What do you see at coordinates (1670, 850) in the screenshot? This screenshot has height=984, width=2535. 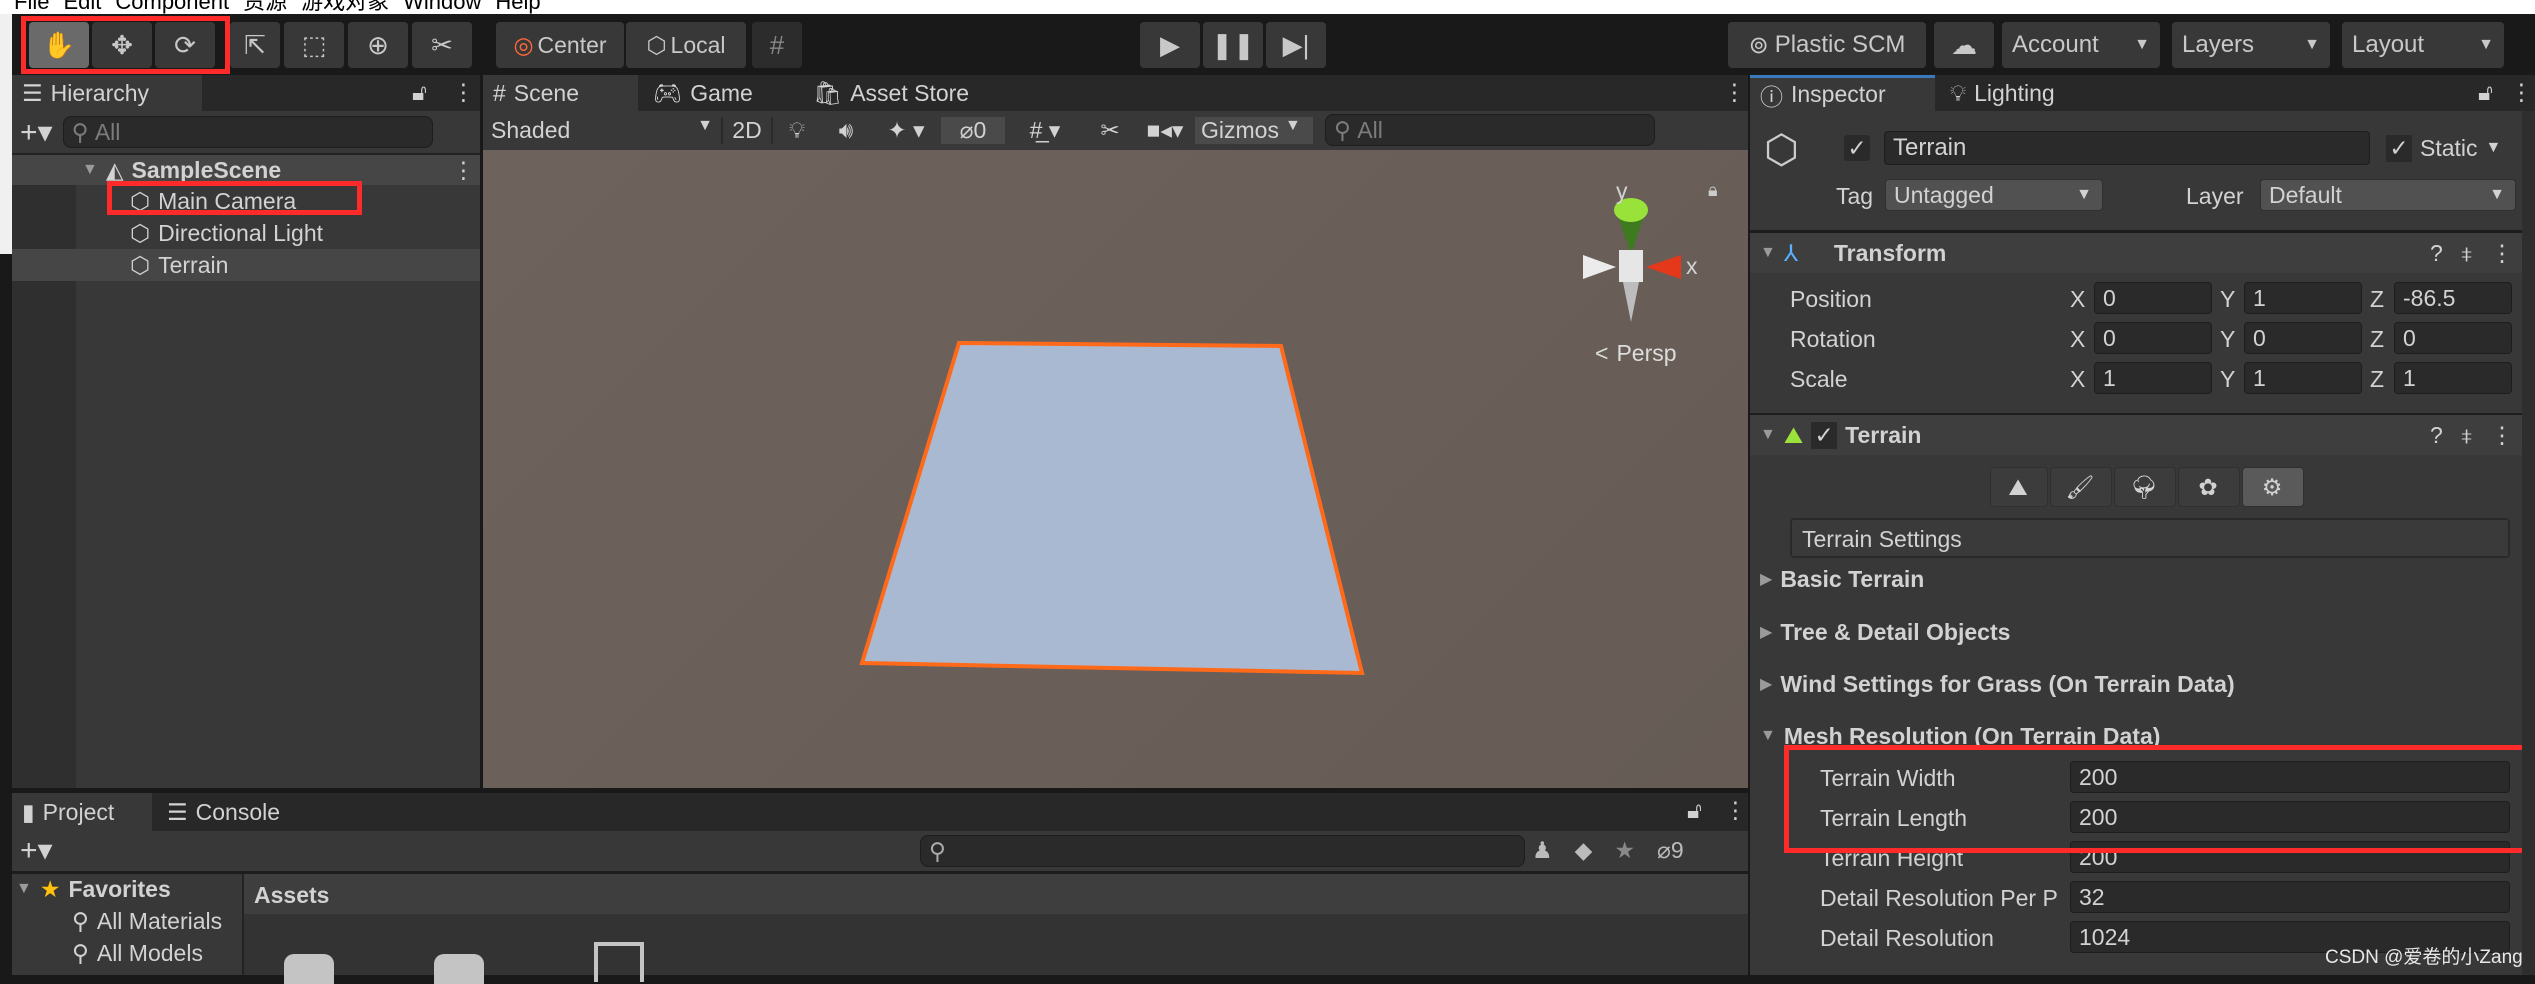 I see `hidden-packages-toggle: ⌀9` at bounding box center [1670, 850].